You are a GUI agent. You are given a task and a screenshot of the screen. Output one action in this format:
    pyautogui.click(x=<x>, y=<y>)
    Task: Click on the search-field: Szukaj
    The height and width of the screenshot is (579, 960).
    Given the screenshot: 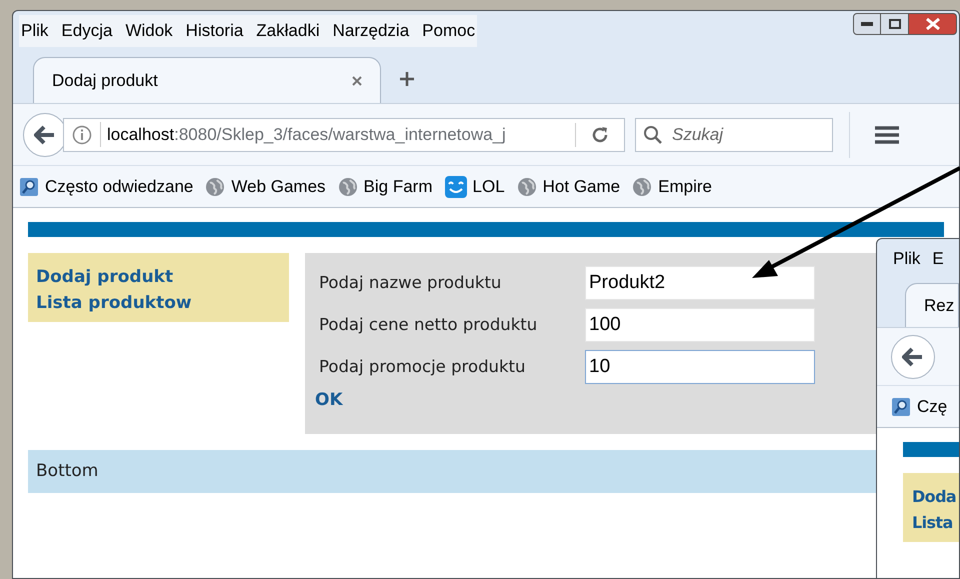 What is the action you would take?
    pyautogui.click(x=734, y=135)
    